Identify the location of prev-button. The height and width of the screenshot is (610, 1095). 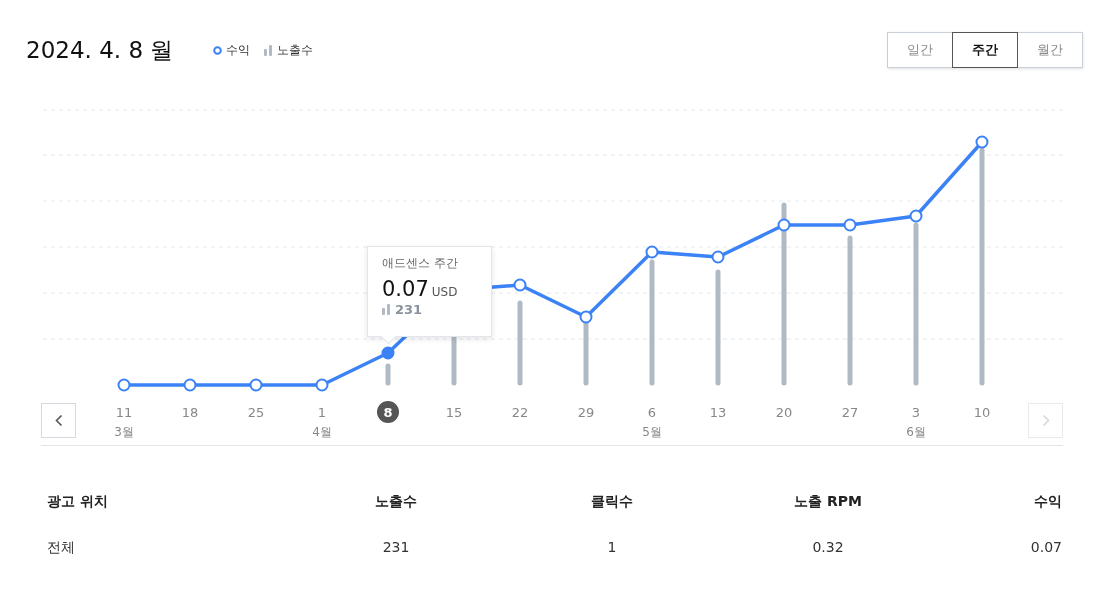
(58, 420).